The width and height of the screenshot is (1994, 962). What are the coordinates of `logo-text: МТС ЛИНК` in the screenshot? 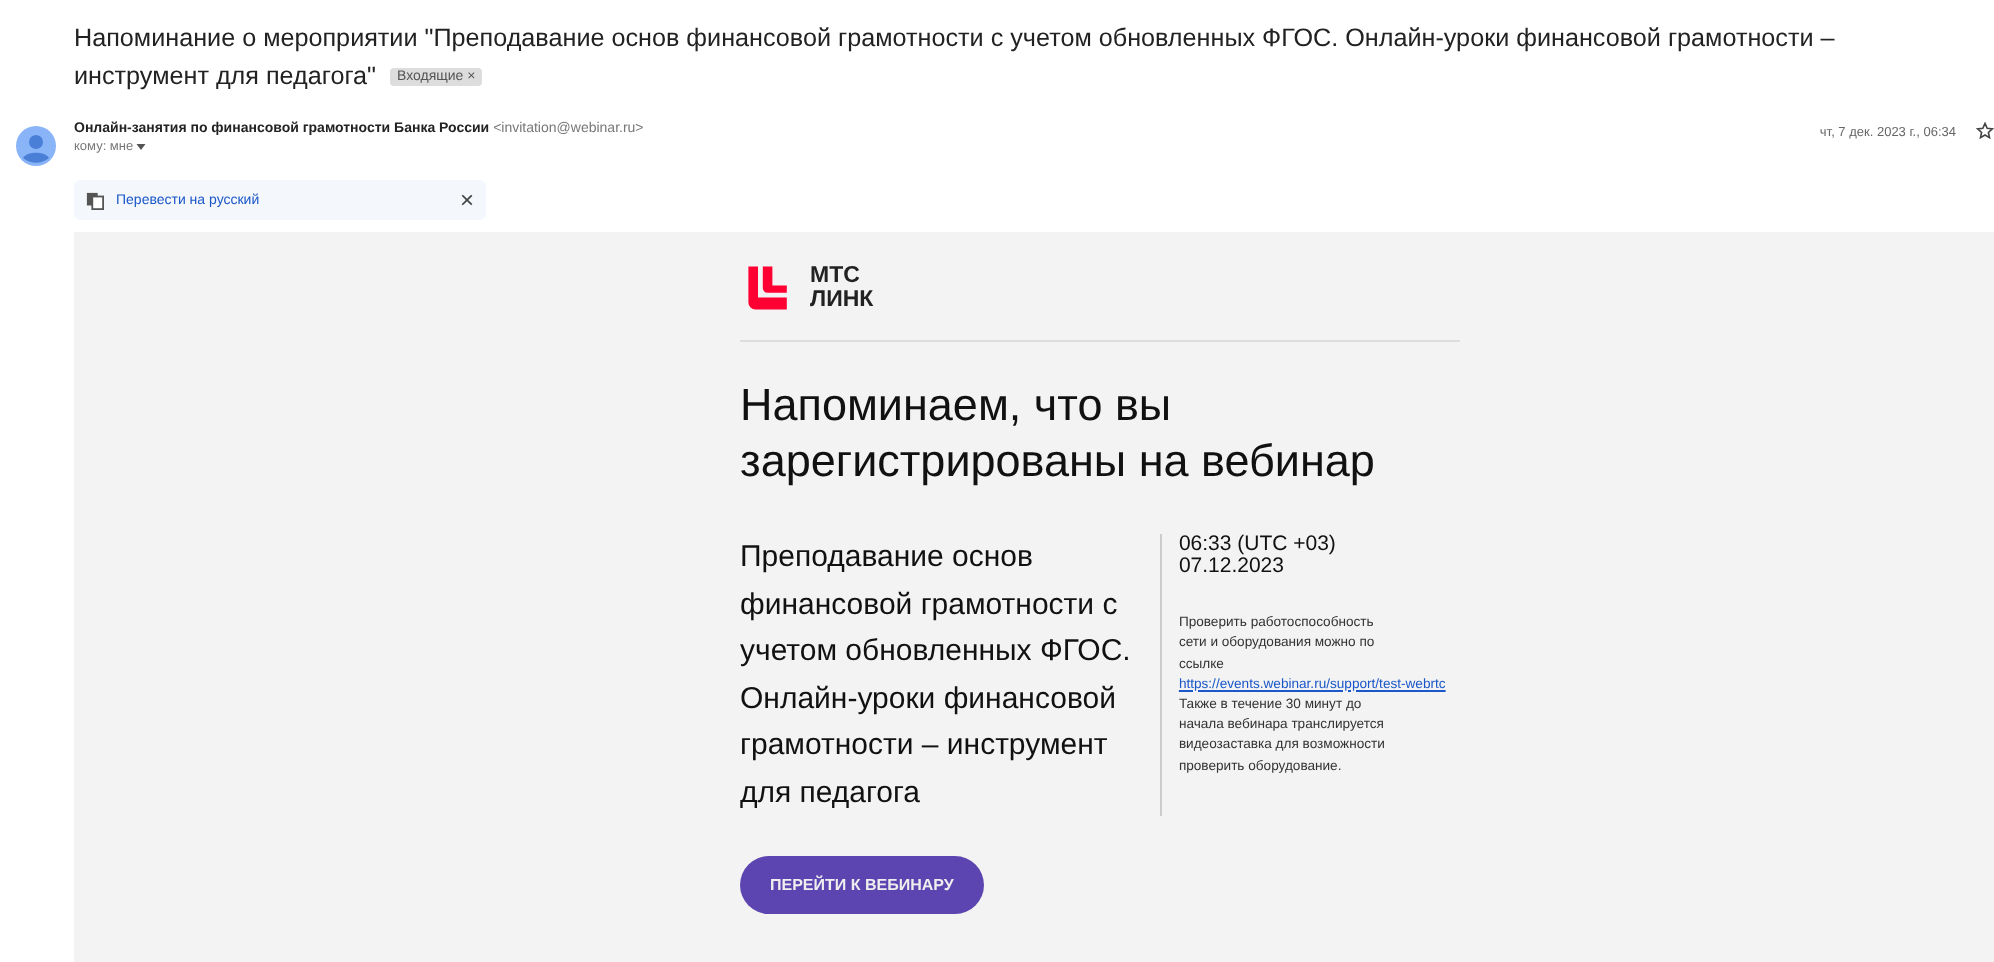 It's located at (842, 288).